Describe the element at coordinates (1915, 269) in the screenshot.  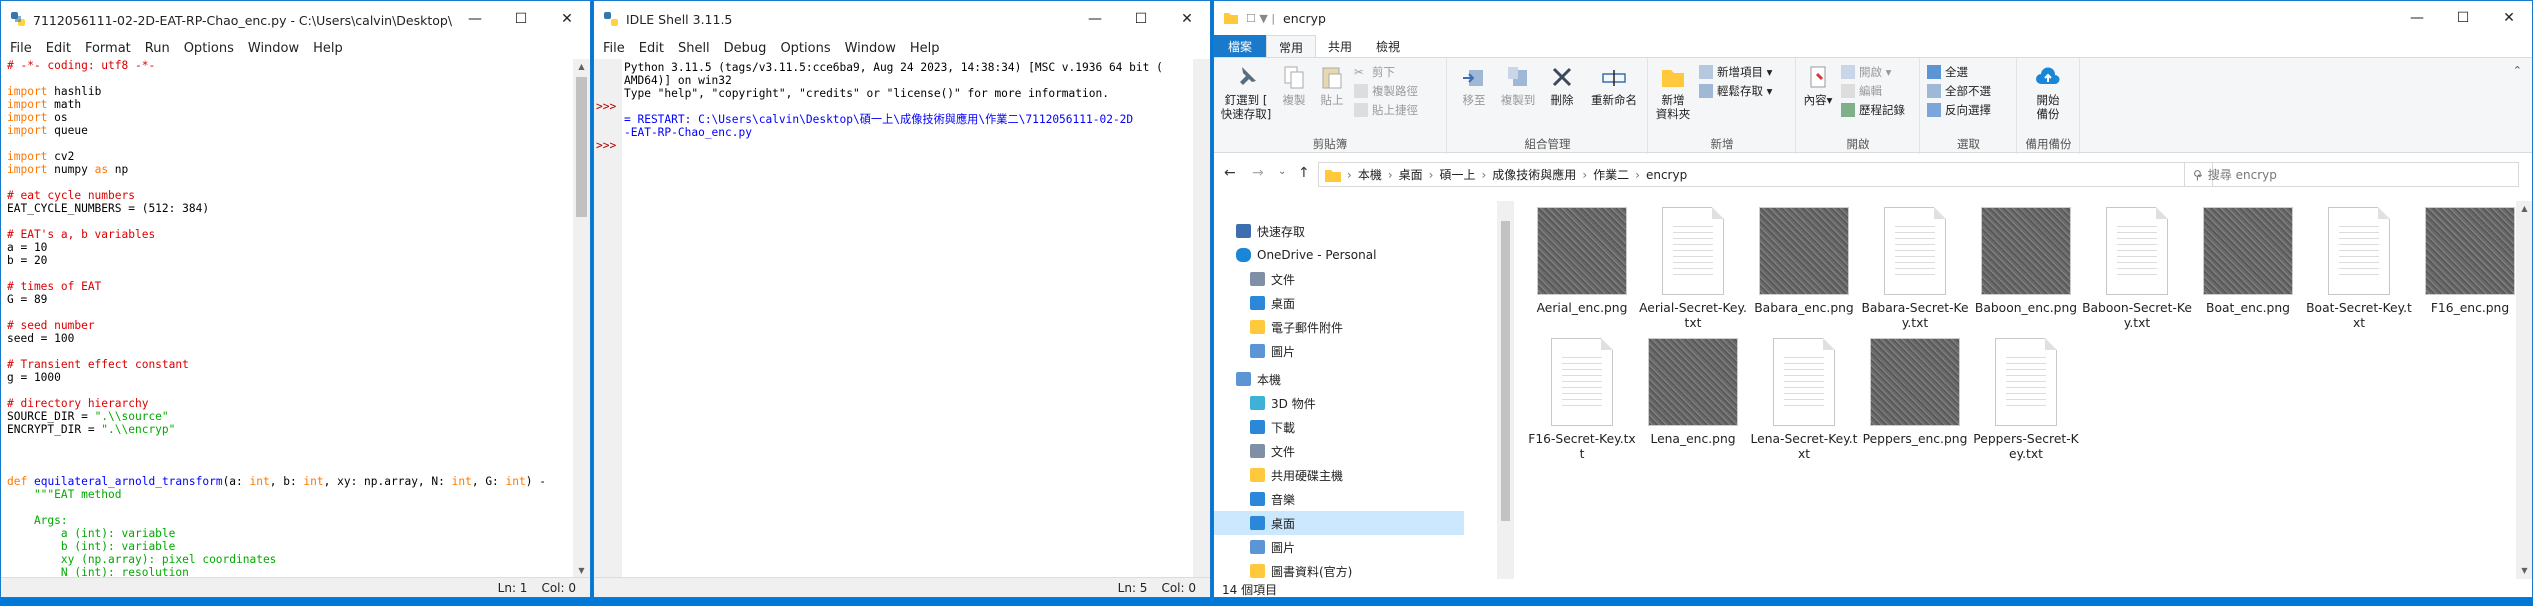
I see `file-item: Babara-Secret-Key.txt` at that location.